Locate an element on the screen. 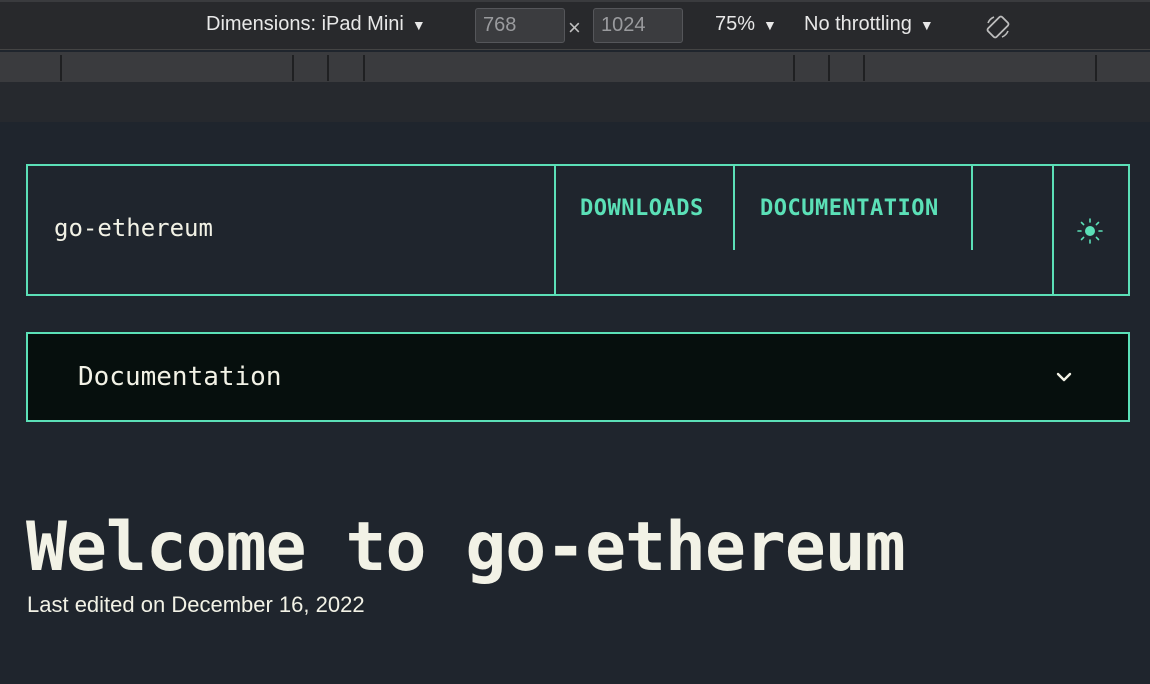  ruler-strip is located at coordinates (575, 102).